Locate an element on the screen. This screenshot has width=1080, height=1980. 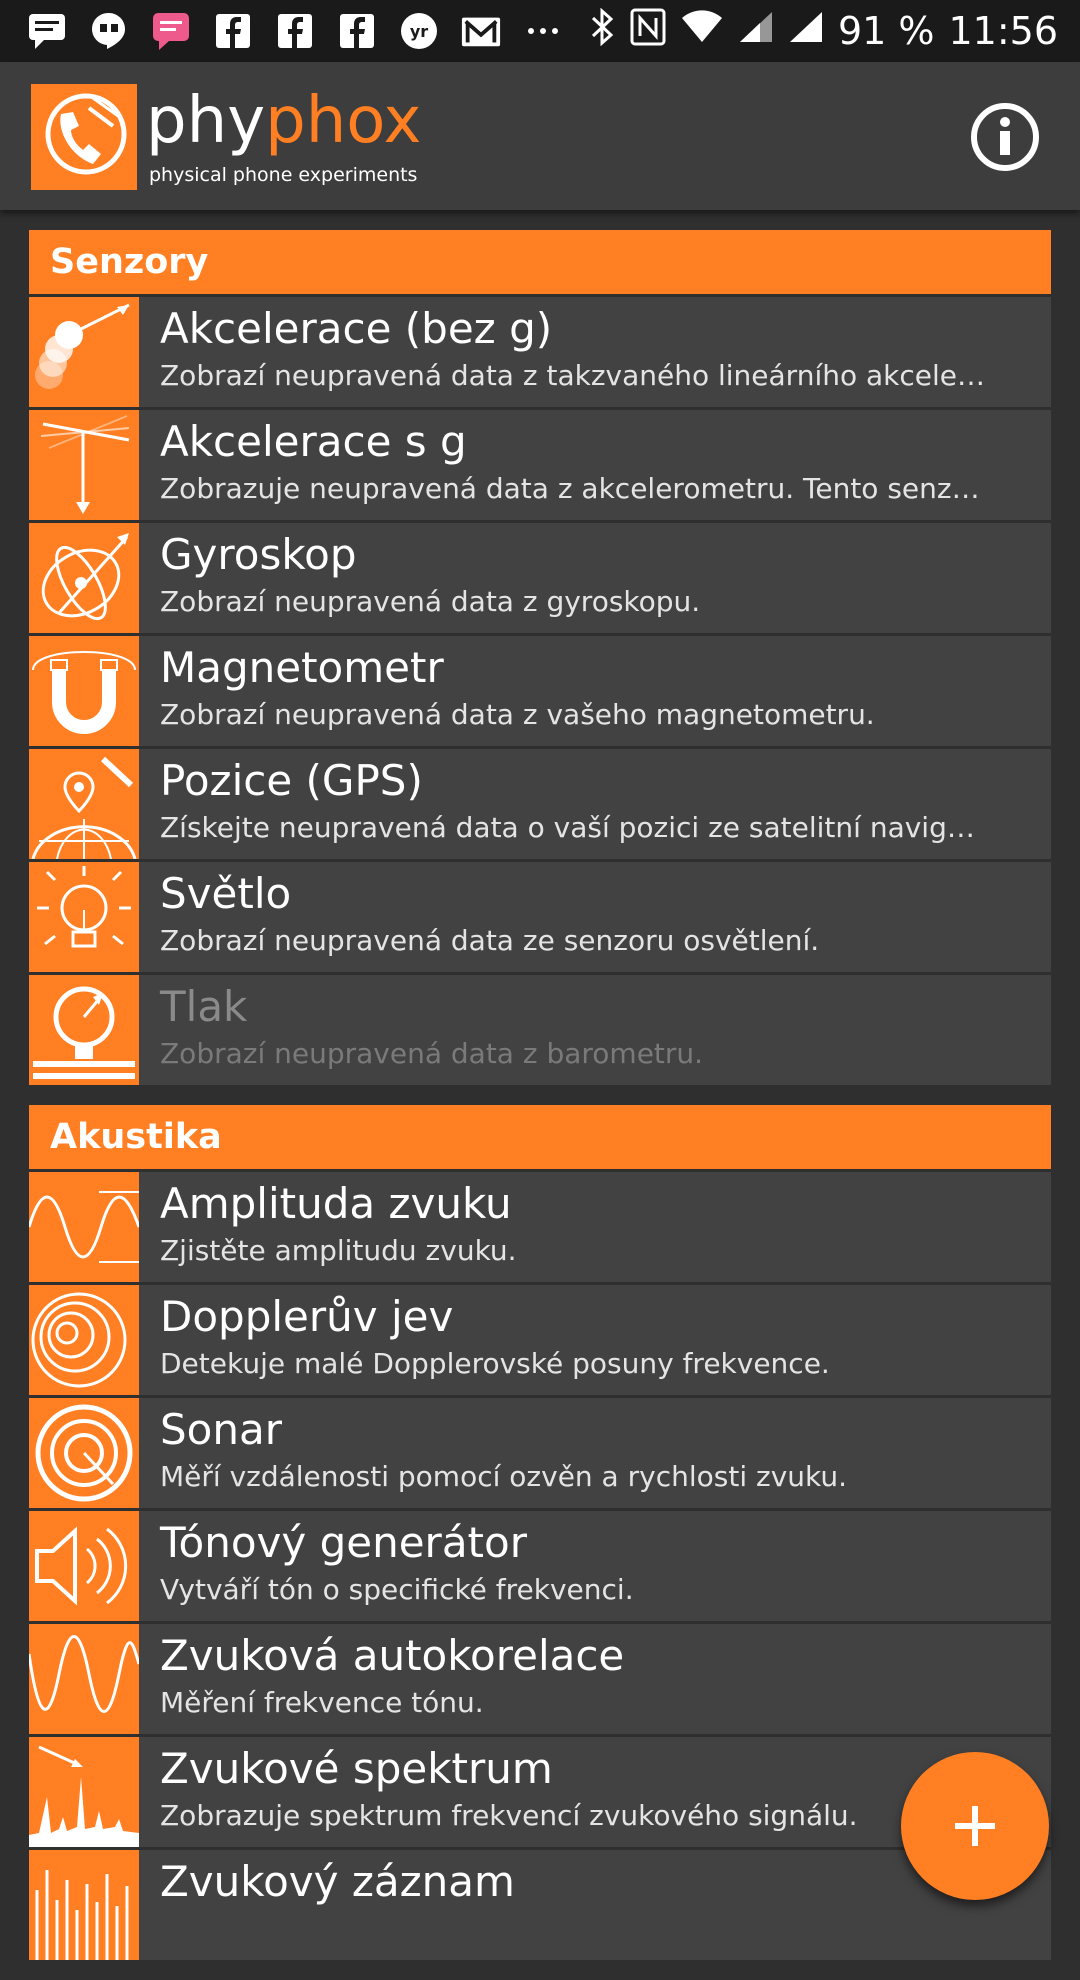
svg-text: yr is located at coordinates (419, 31).